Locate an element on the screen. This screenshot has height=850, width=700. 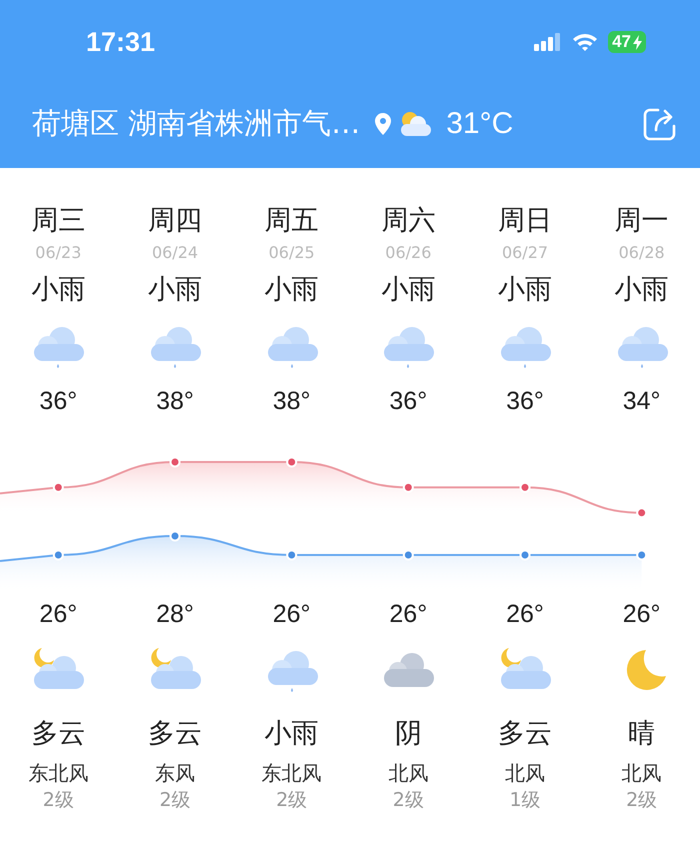
night-weather-label: 小雨 is located at coordinates (291, 734).